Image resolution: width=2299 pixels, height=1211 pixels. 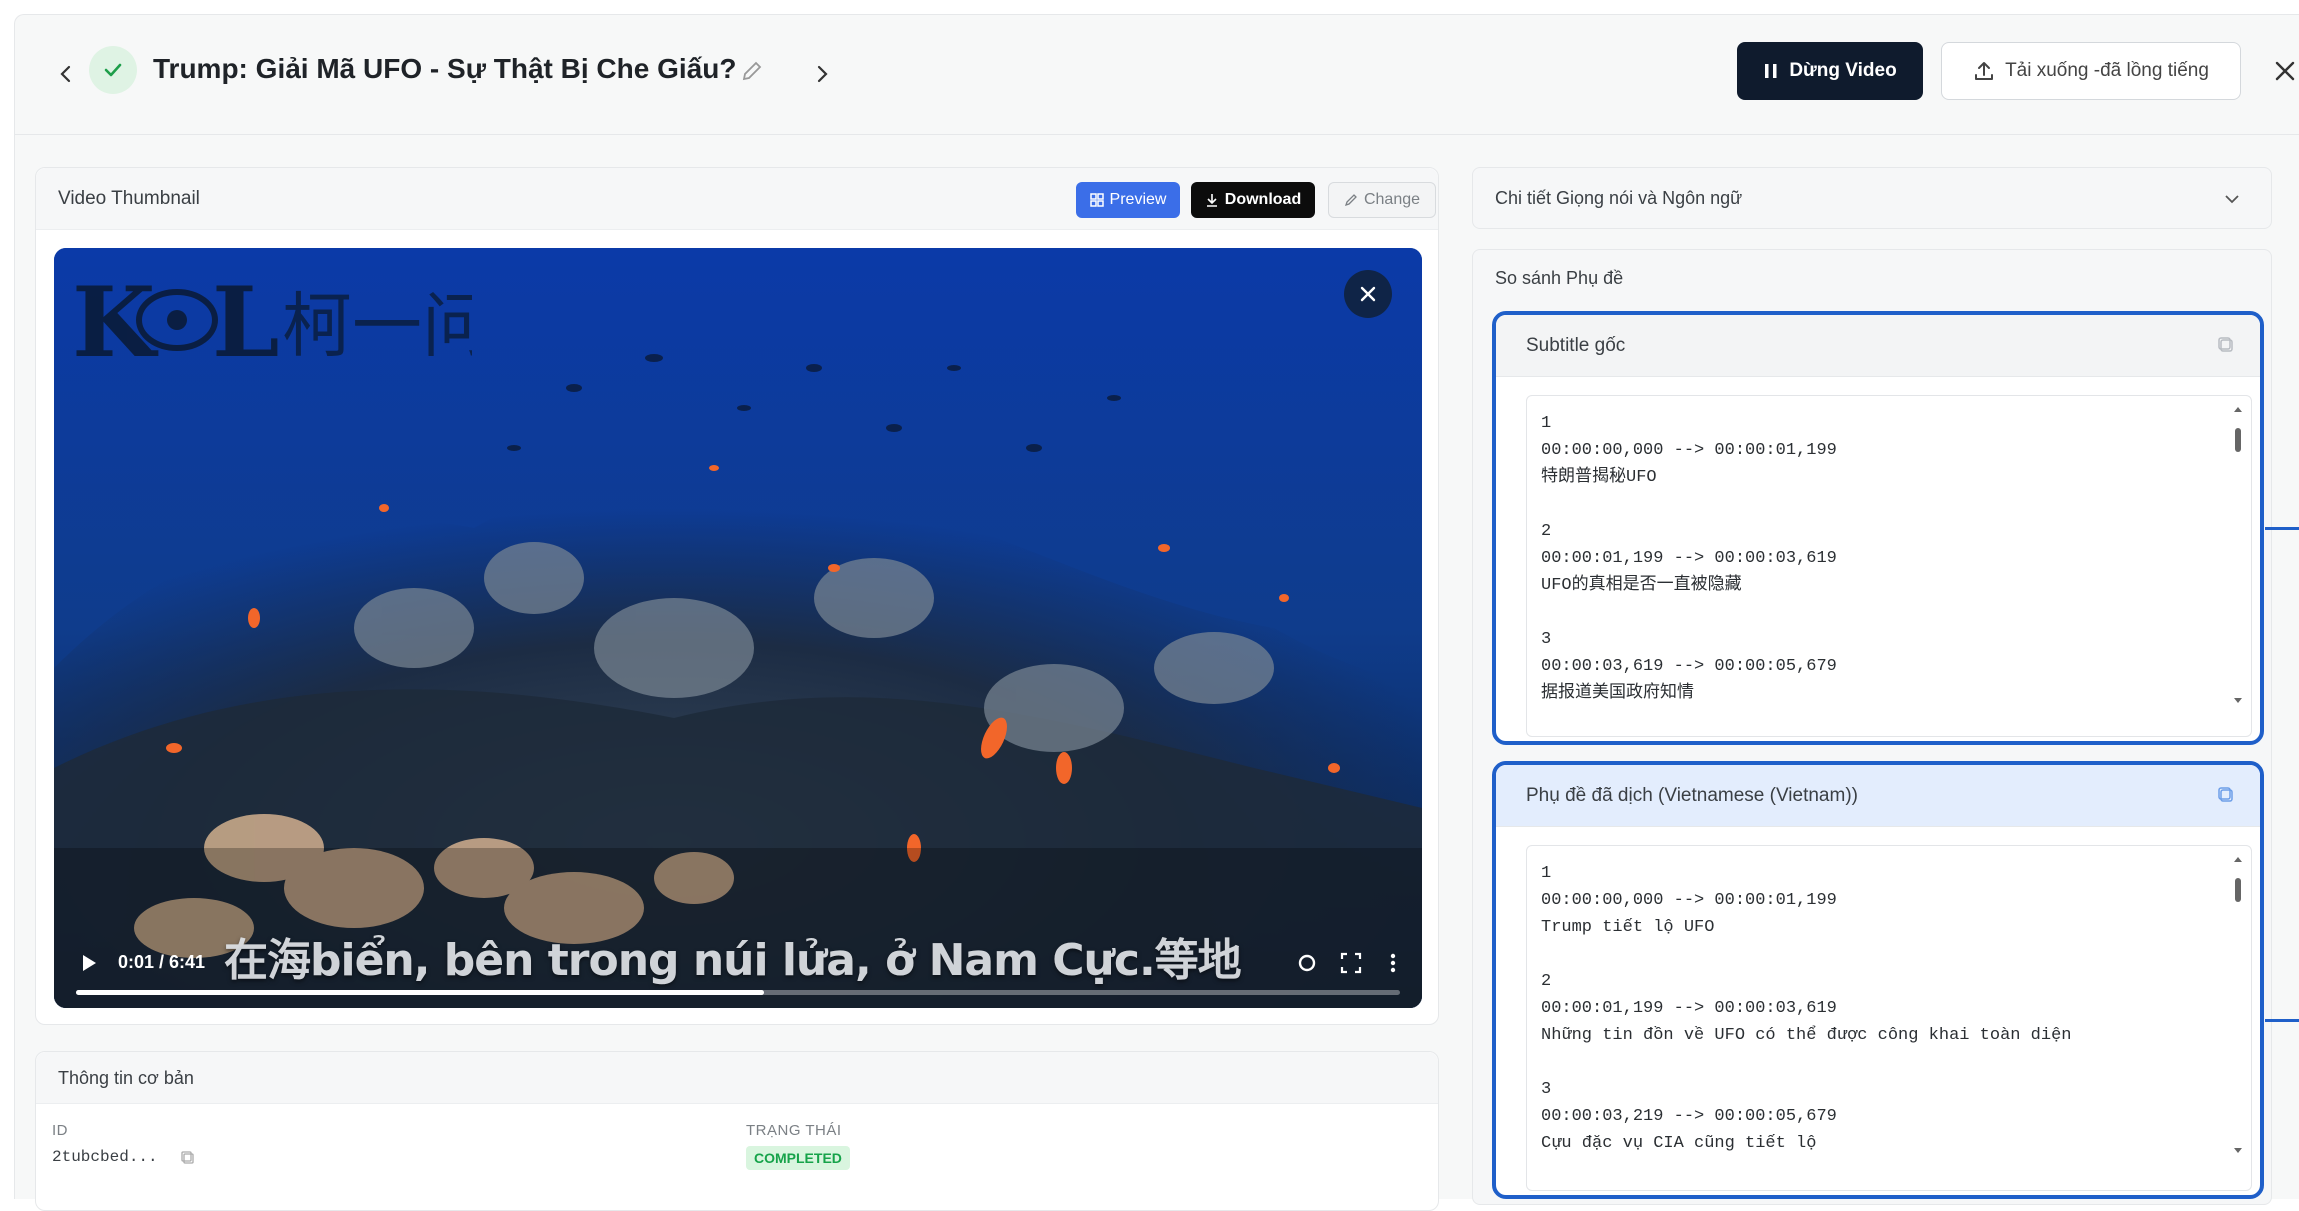 I want to click on chevron-right-icon, so click(x=822, y=74).